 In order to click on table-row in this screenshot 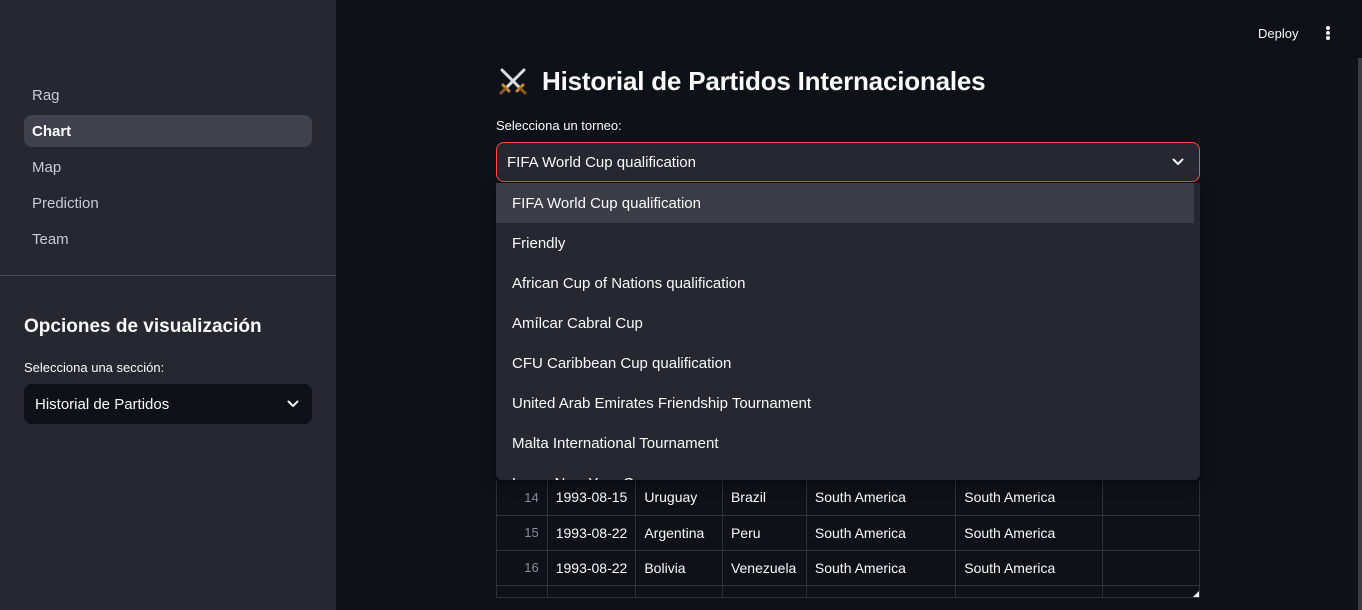, I will do `click(848, 591)`.